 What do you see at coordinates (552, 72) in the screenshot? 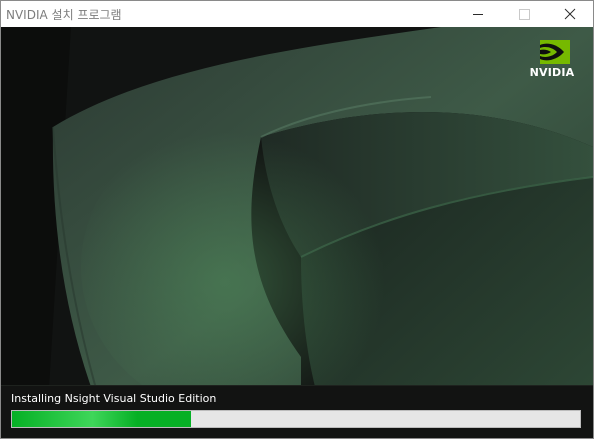
I see `nvidia-wordmark: NVIDIA` at bounding box center [552, 72].